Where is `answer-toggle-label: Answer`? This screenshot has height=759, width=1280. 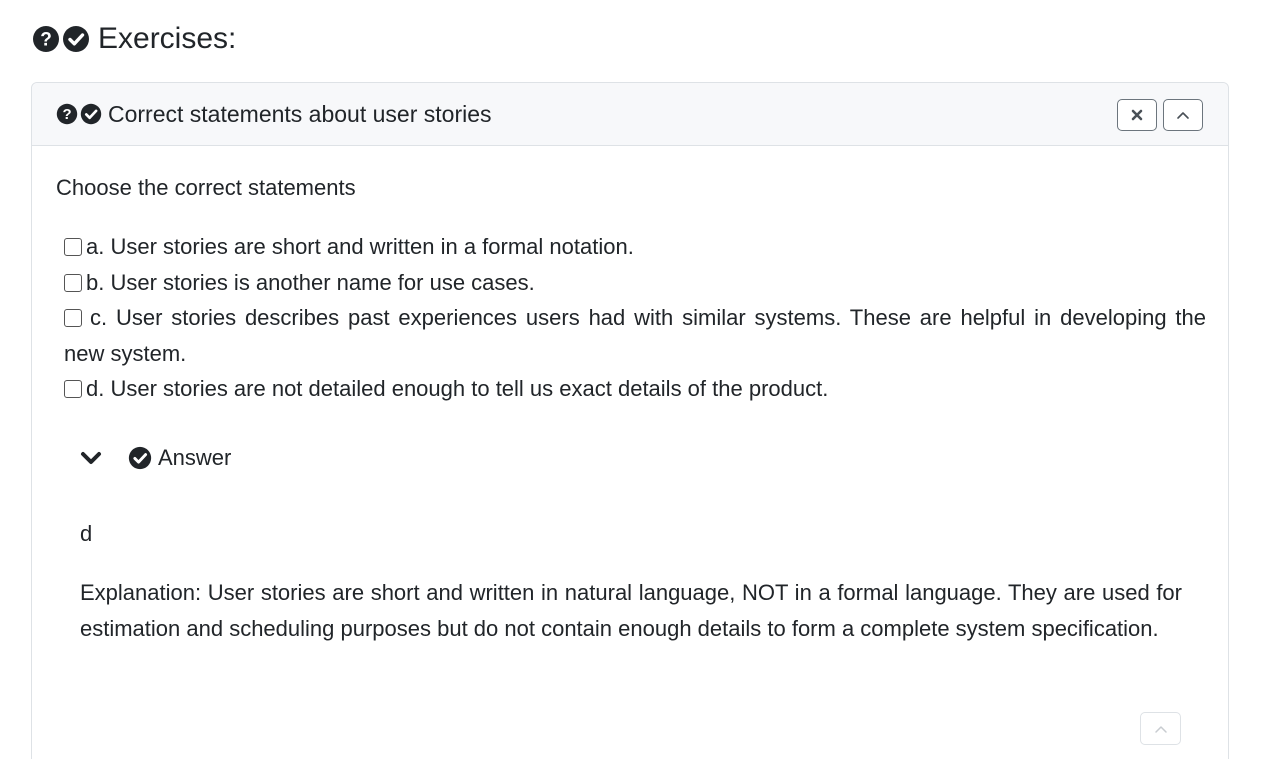 answer-toggle-label: Answer is located at coordinates (195, 457).